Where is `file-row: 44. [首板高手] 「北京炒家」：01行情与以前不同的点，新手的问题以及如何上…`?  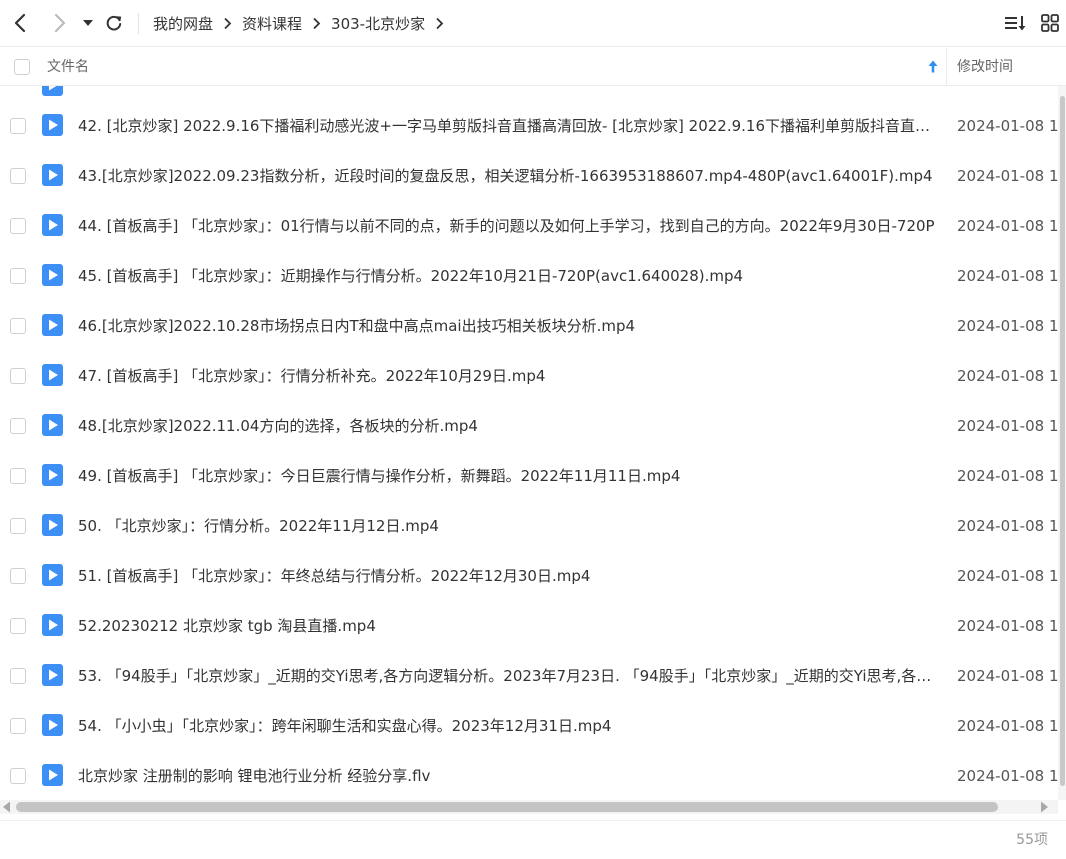
file-row: 44. [首板高手] 「北京炒家」：01行情与以前不同的点，新手的问题以及如何上… is located at coordinates (529, 226).